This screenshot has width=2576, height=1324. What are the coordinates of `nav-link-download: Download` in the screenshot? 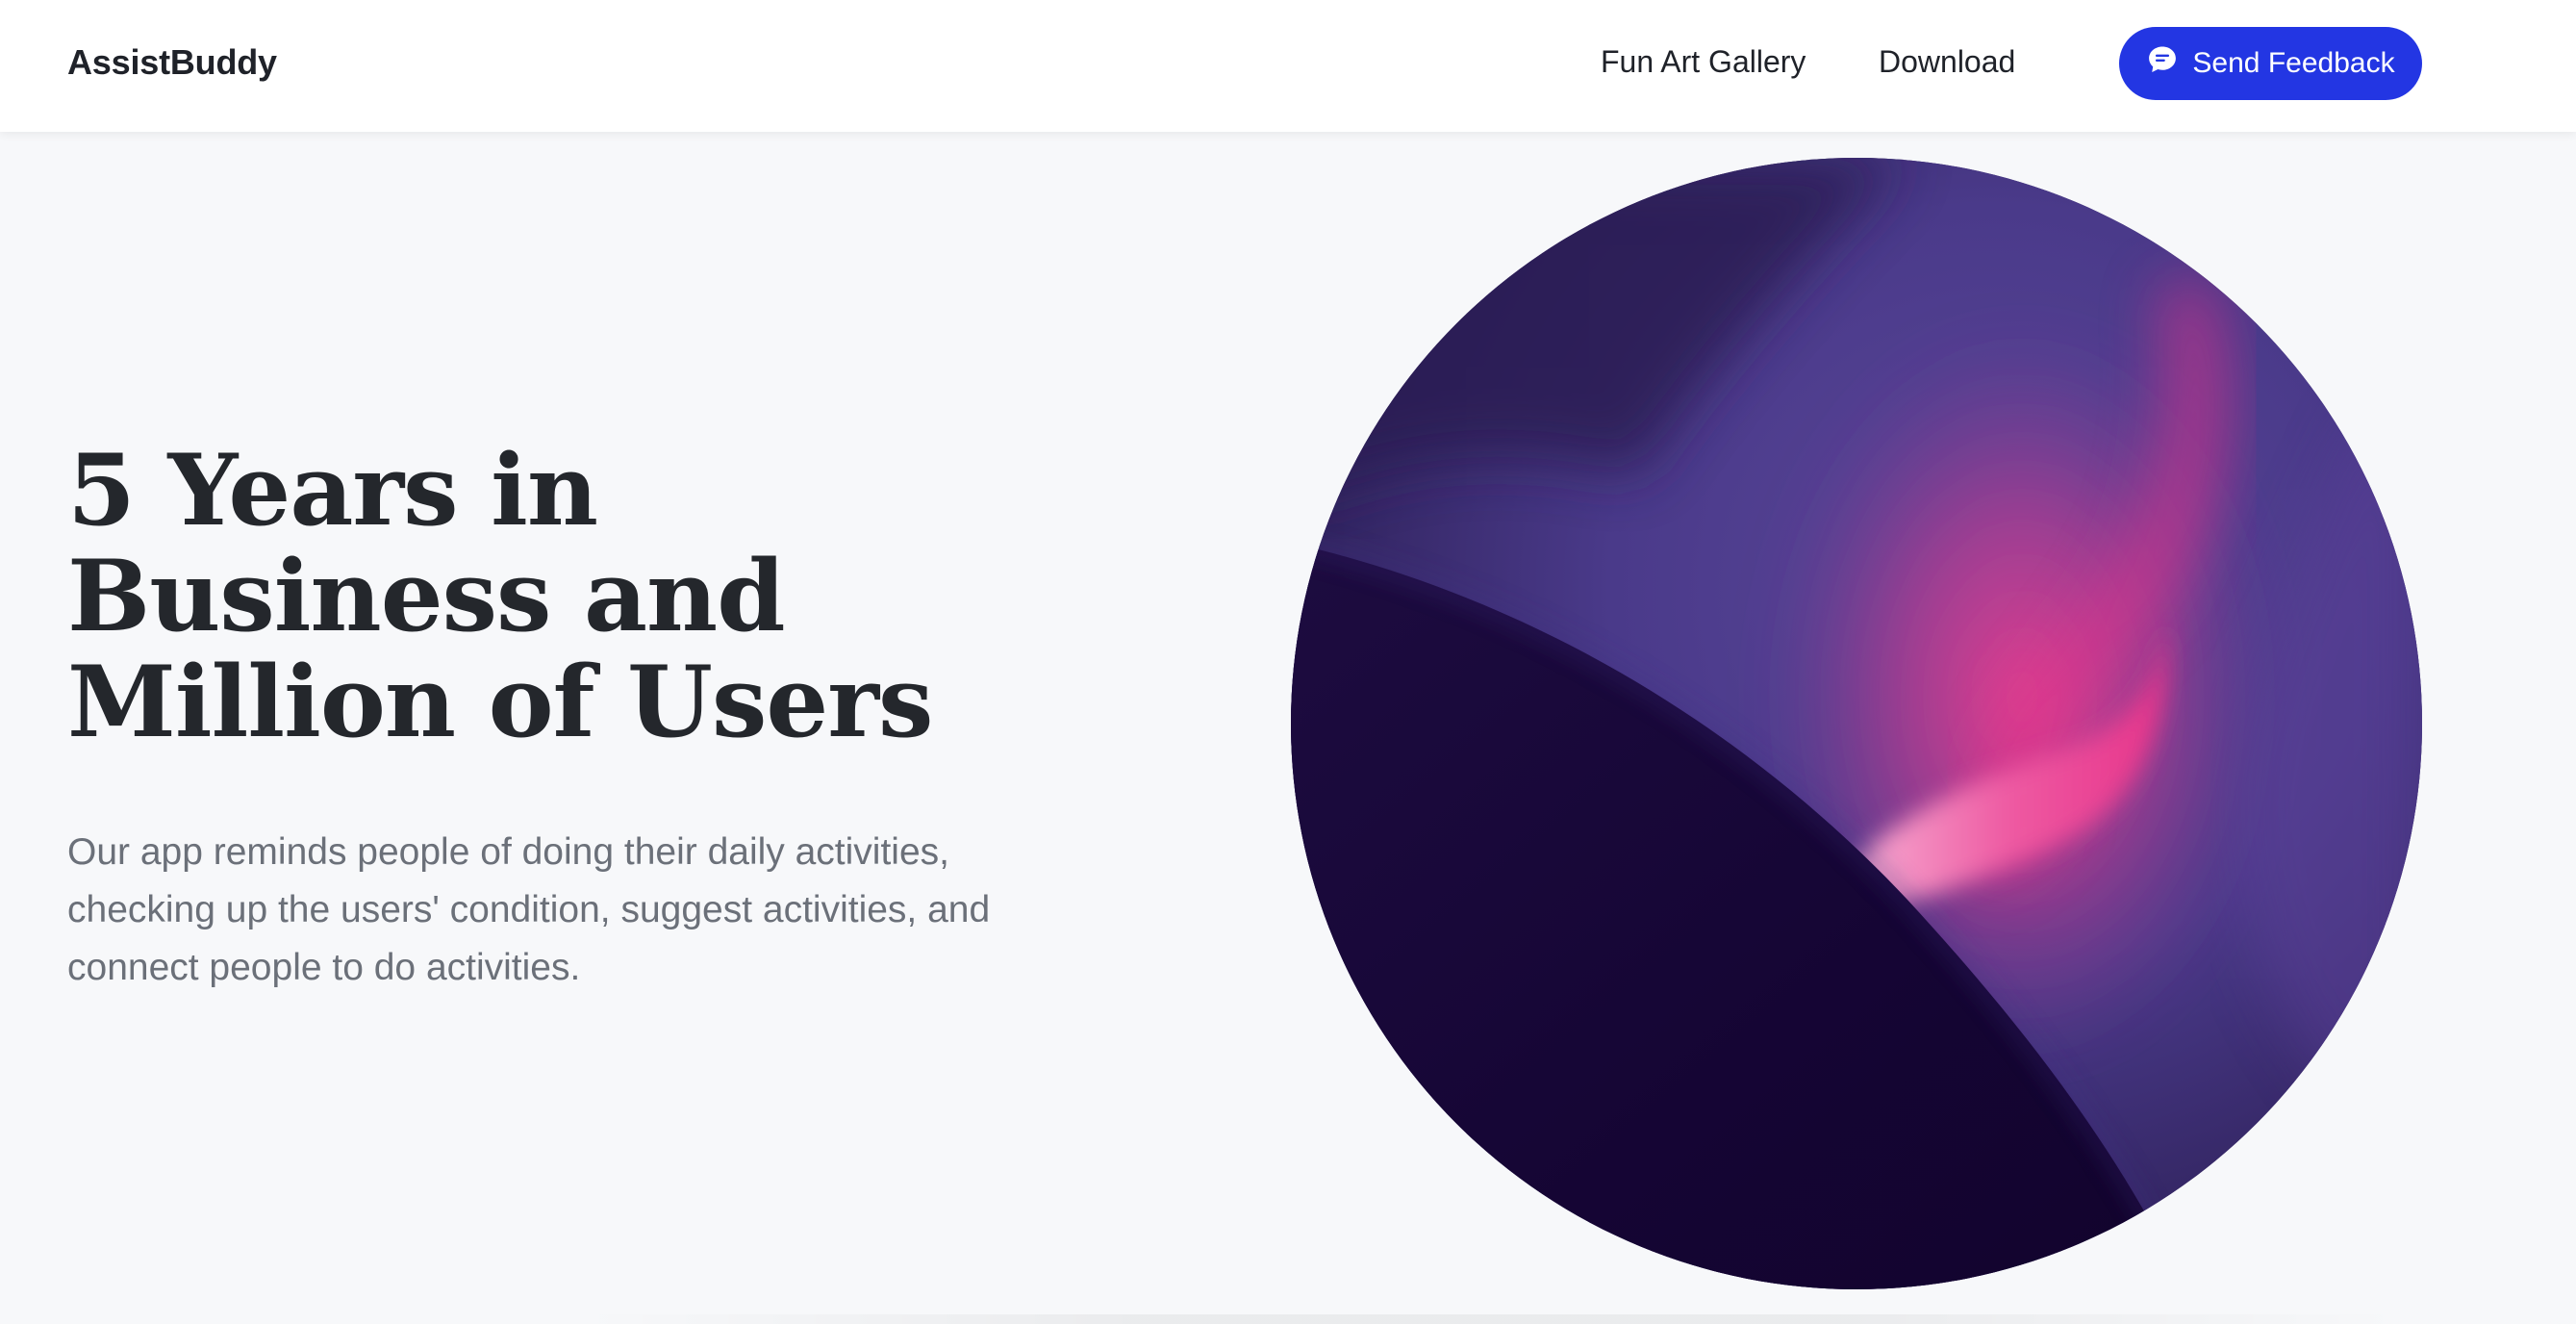 It's located at (1947, 62).